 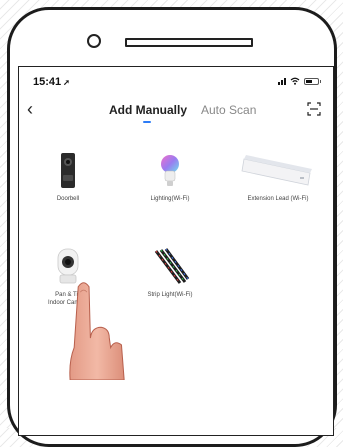 I want to click on back-icon: ‹, so click(x=30, y=109).